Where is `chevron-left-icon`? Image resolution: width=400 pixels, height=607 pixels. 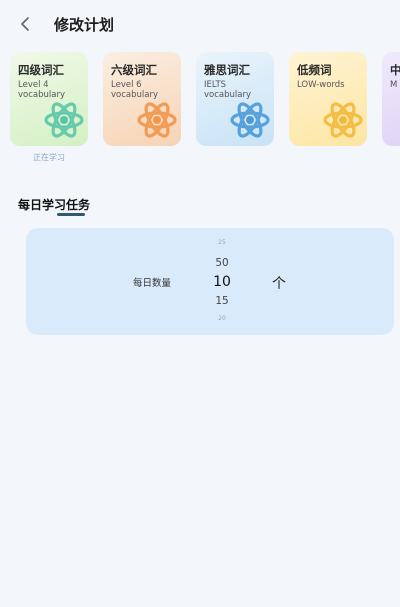
chevron-left-icon is located at coordinates (25, 24).